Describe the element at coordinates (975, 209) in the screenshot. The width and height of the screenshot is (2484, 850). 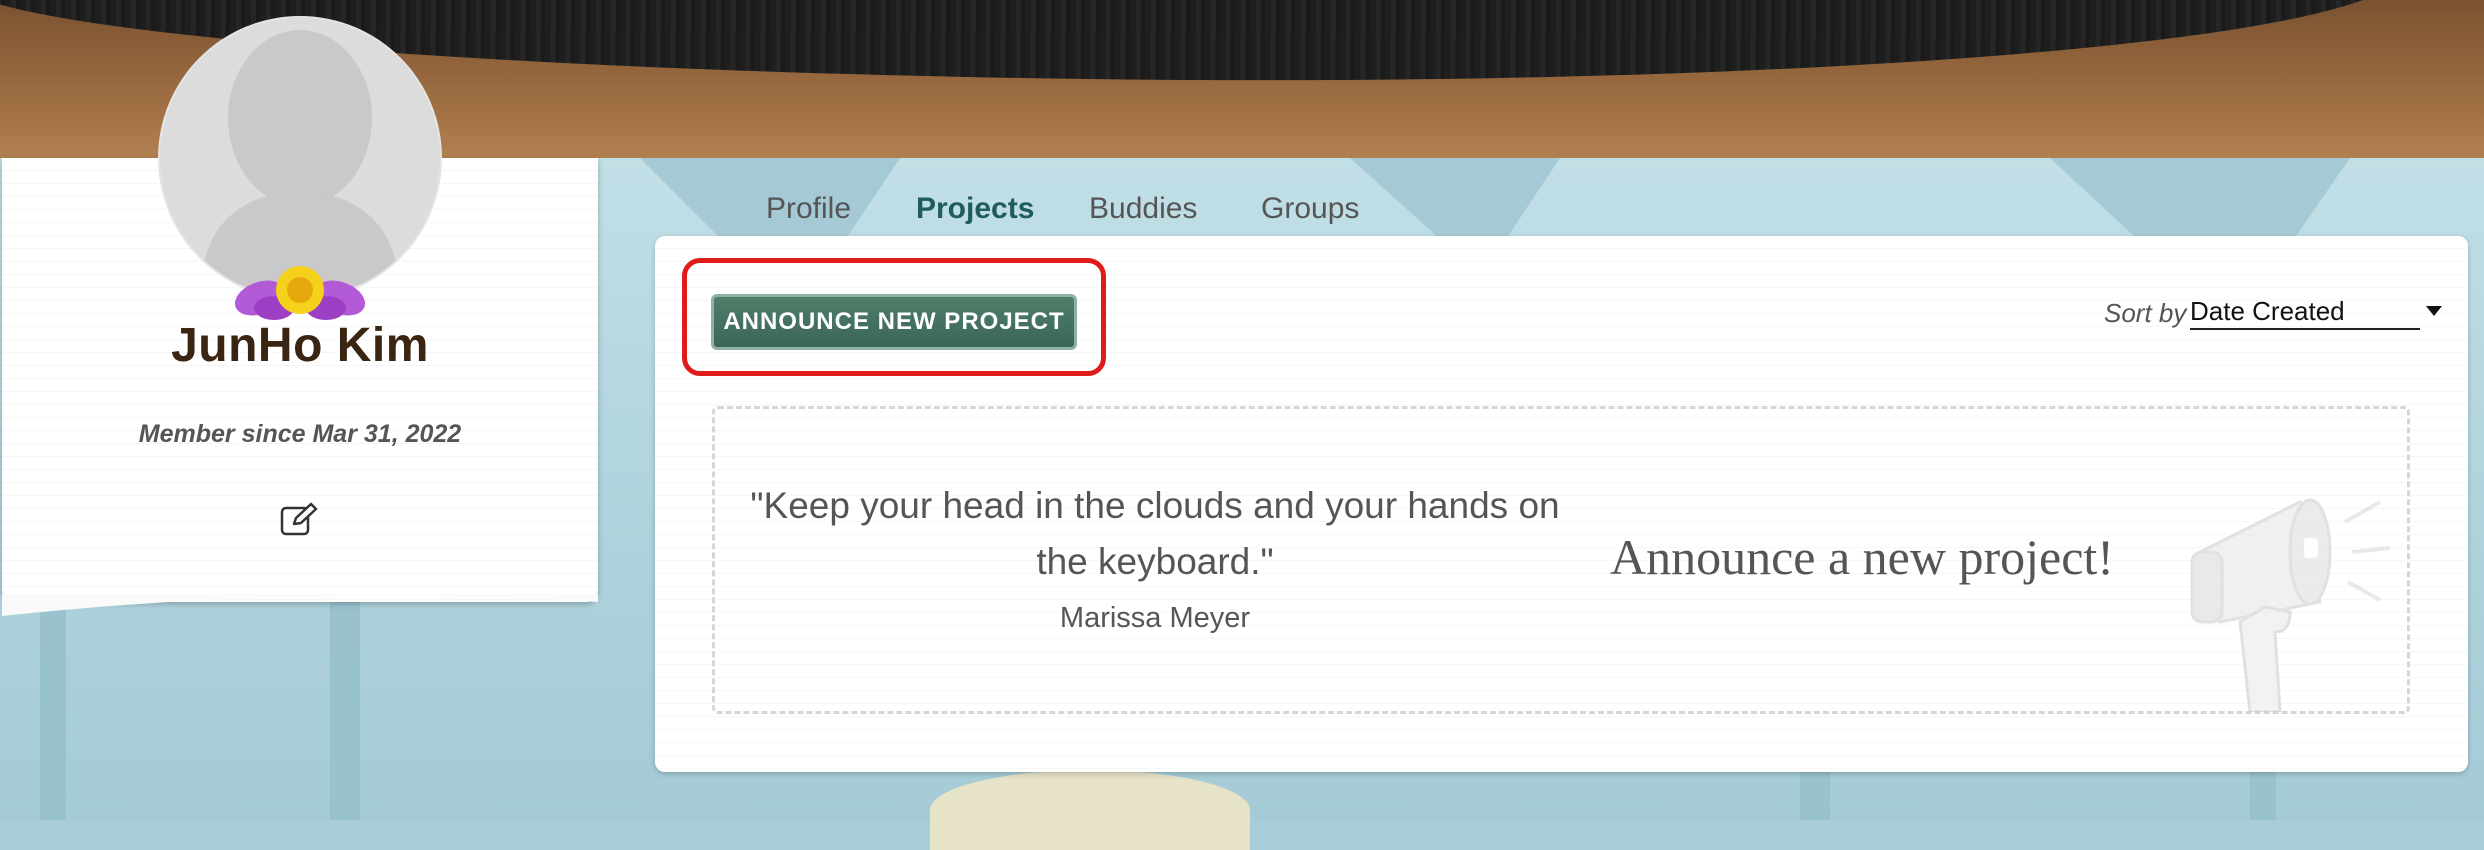
I see `tab-projects: Projects` at that location.